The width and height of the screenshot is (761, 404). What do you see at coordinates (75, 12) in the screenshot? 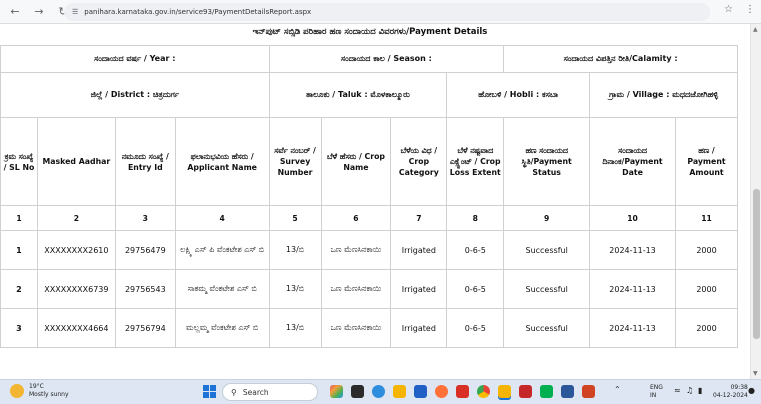
I see `site-info-icon: ☰` at bounding box center [75, 12].